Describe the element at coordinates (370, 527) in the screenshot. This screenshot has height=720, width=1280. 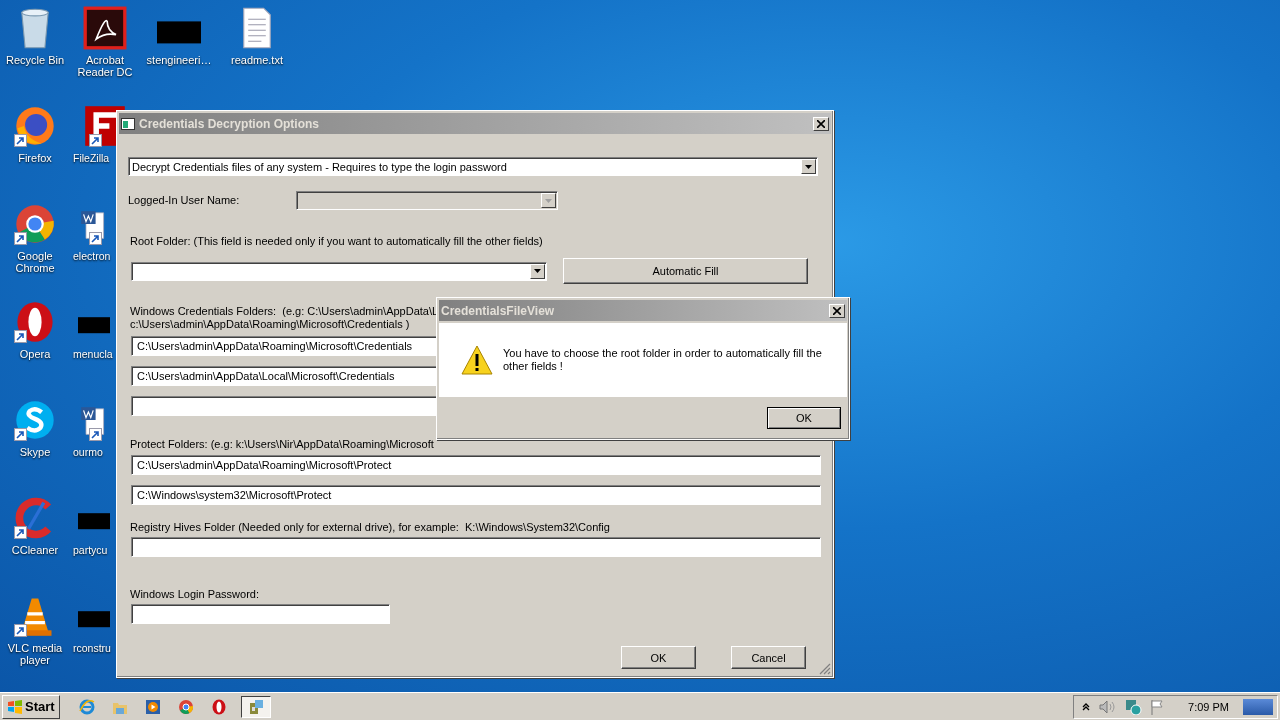
I see `field-label: Registry Hives Folder (Needed only for external drive), for example: K:\Windows\System32\Config` at that location.